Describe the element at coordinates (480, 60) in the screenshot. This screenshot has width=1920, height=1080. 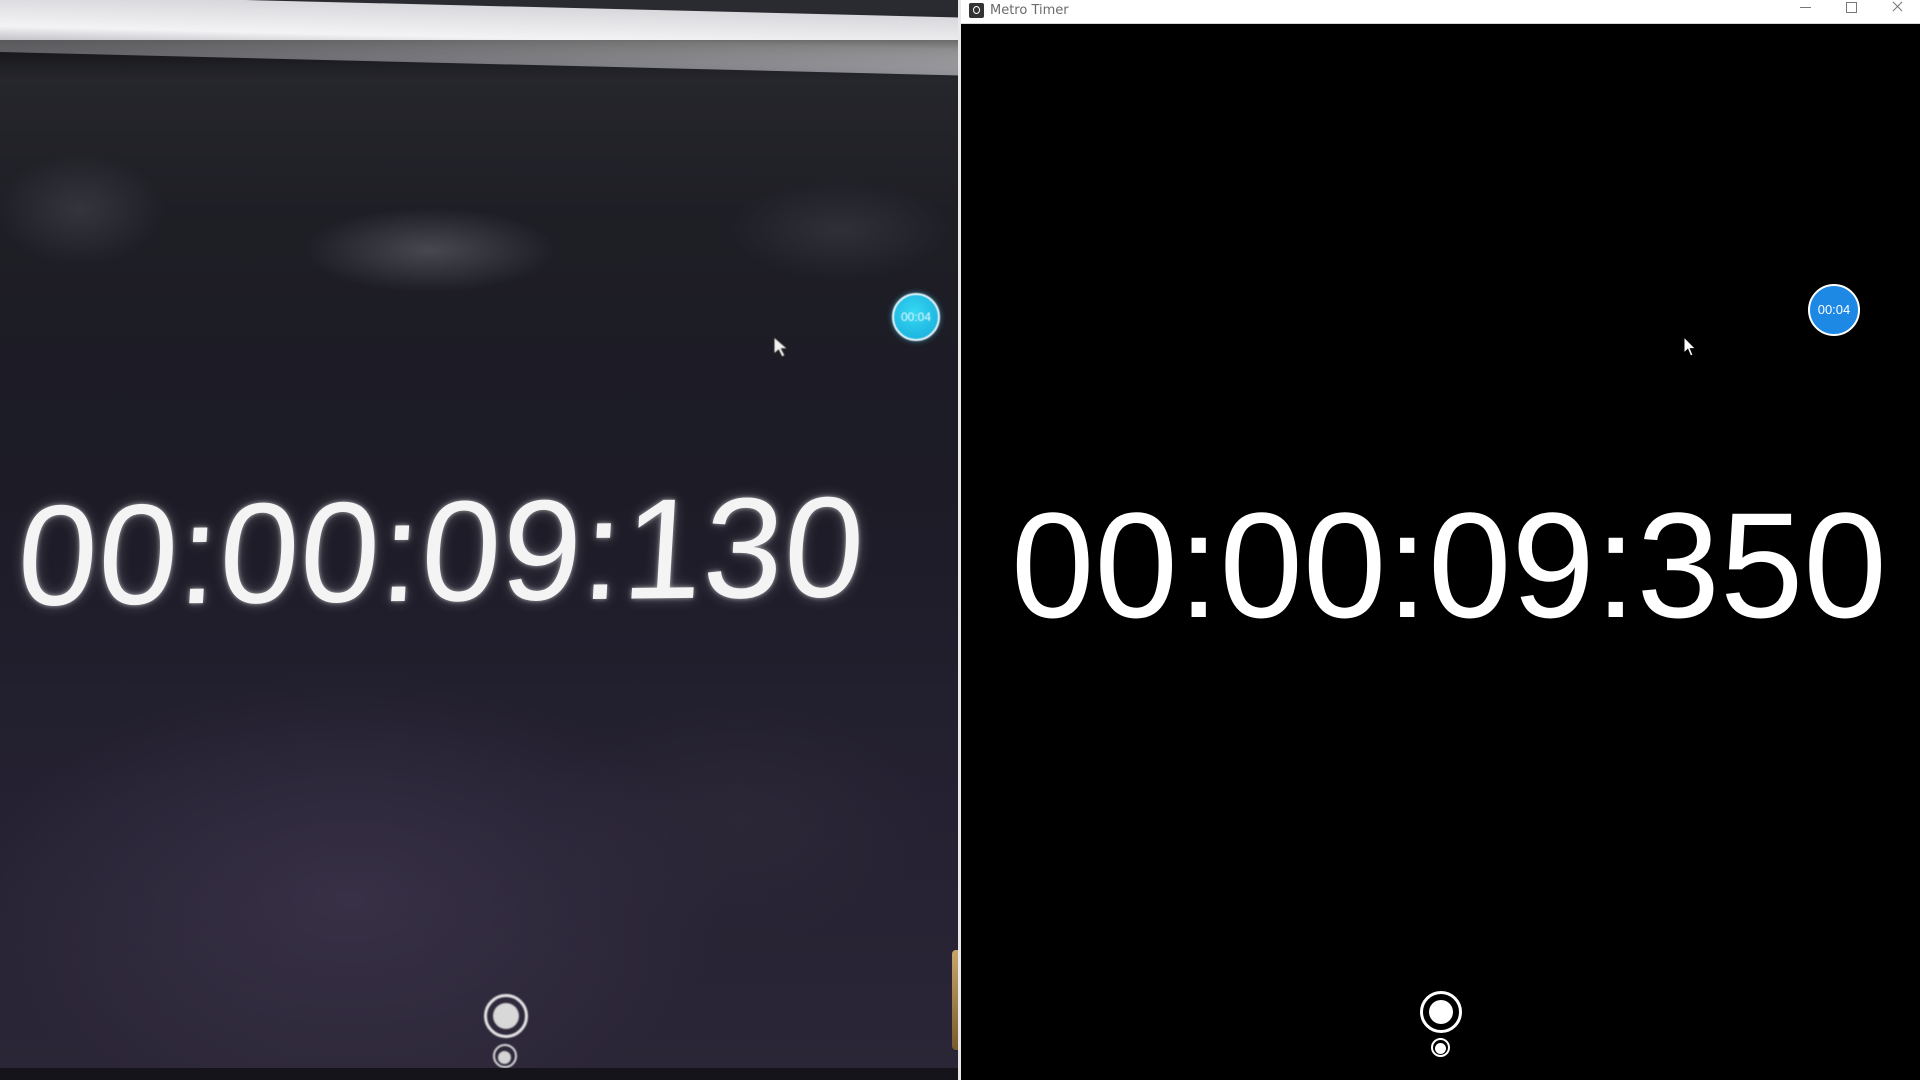
I see `bezel-shadow` at that location.